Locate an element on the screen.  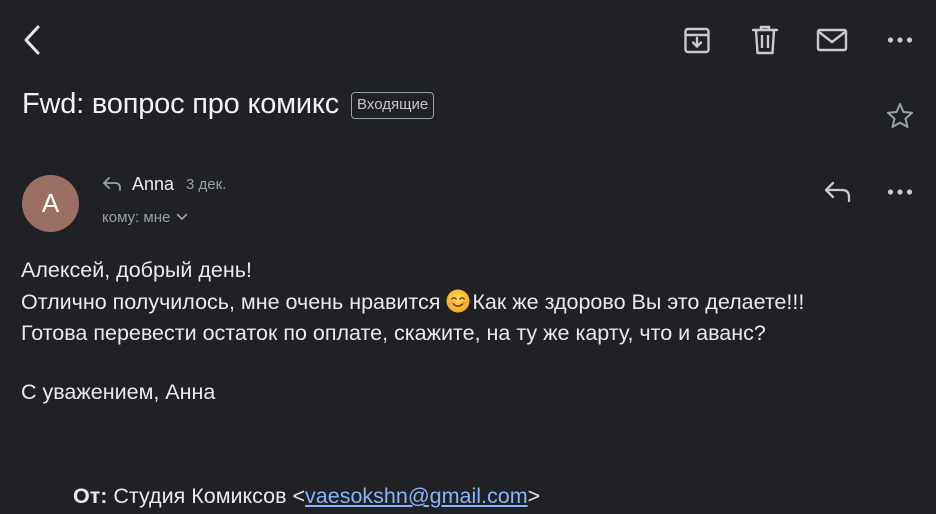
body-text-after-emoji: Как же здорово Вы это делаете!!! is located at coordinates (638, 301).